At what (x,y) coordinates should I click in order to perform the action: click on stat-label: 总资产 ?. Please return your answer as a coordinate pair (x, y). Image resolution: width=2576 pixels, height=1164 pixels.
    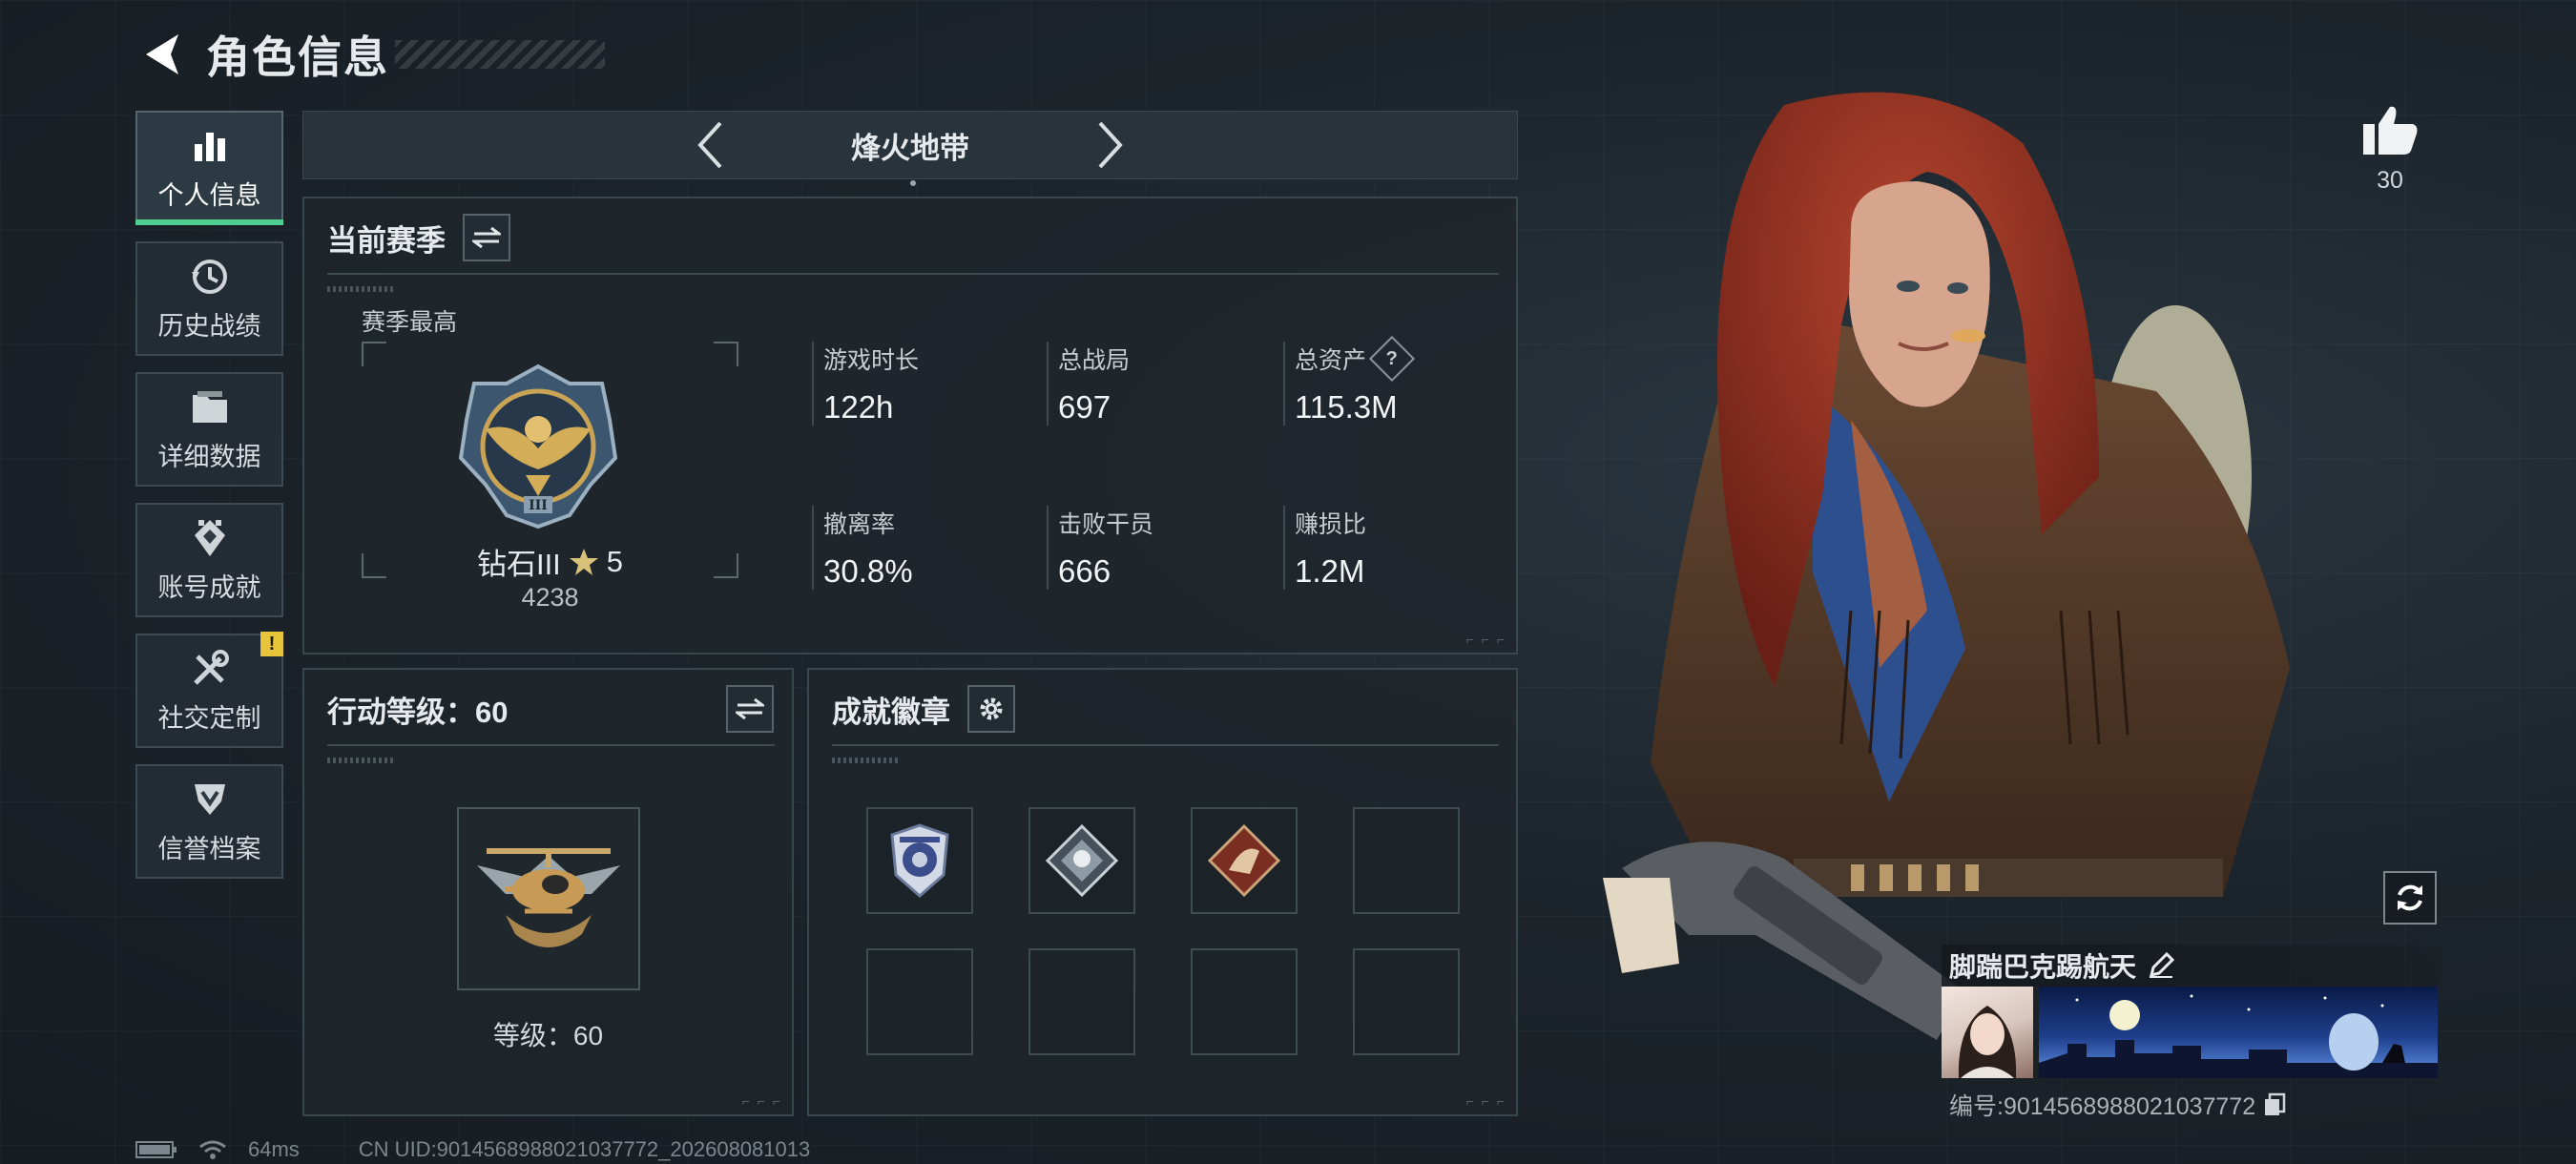
    Looking at the image, I should click on (1355, 359).